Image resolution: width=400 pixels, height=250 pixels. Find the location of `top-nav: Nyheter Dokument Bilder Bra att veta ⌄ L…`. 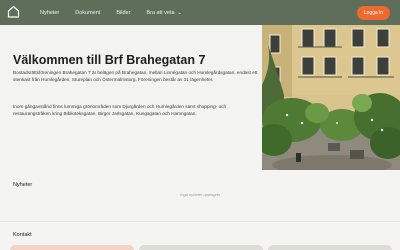

top-nav: Nyheter Dokument Bilder Bra att veta ⌄ L… is located at coordinates (200, 12).